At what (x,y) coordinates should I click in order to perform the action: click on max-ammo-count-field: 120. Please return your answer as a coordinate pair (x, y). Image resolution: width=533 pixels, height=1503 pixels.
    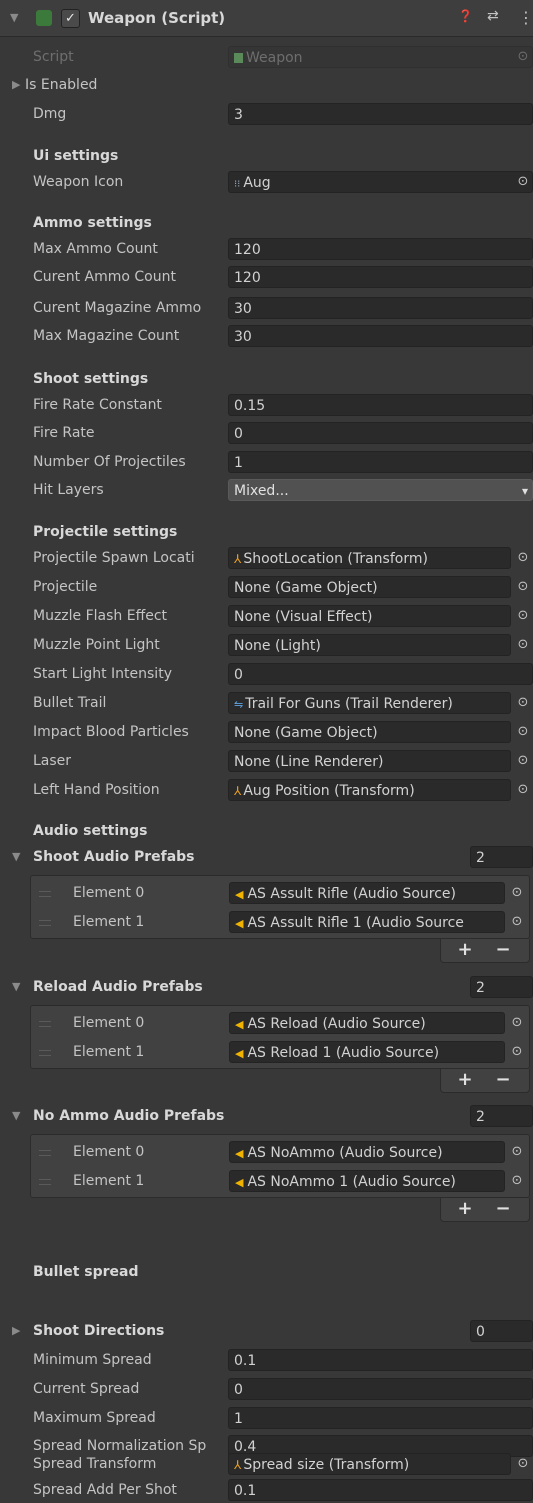
    Looking at the image, I should click on (380, 249).